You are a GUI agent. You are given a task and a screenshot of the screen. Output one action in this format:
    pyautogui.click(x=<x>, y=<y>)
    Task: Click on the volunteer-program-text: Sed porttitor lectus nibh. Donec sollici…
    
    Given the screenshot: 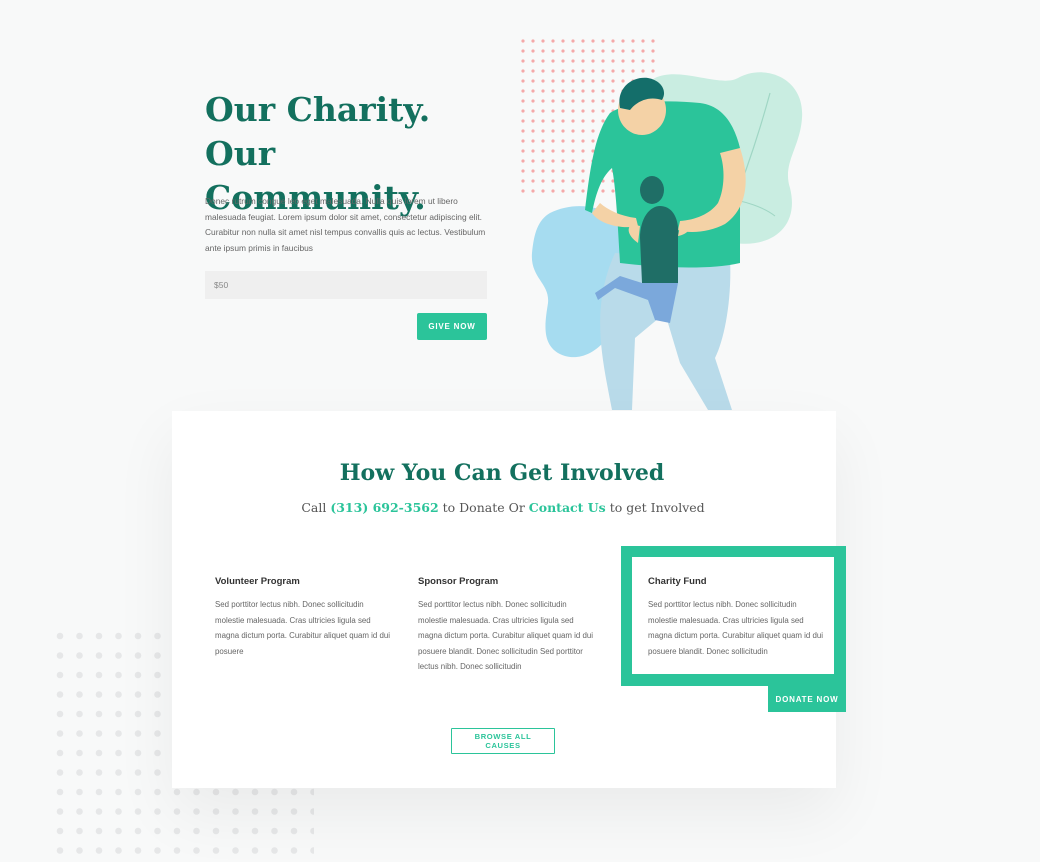 What is the action you would take?
    pyautogui.click(x=303, y=628)
    